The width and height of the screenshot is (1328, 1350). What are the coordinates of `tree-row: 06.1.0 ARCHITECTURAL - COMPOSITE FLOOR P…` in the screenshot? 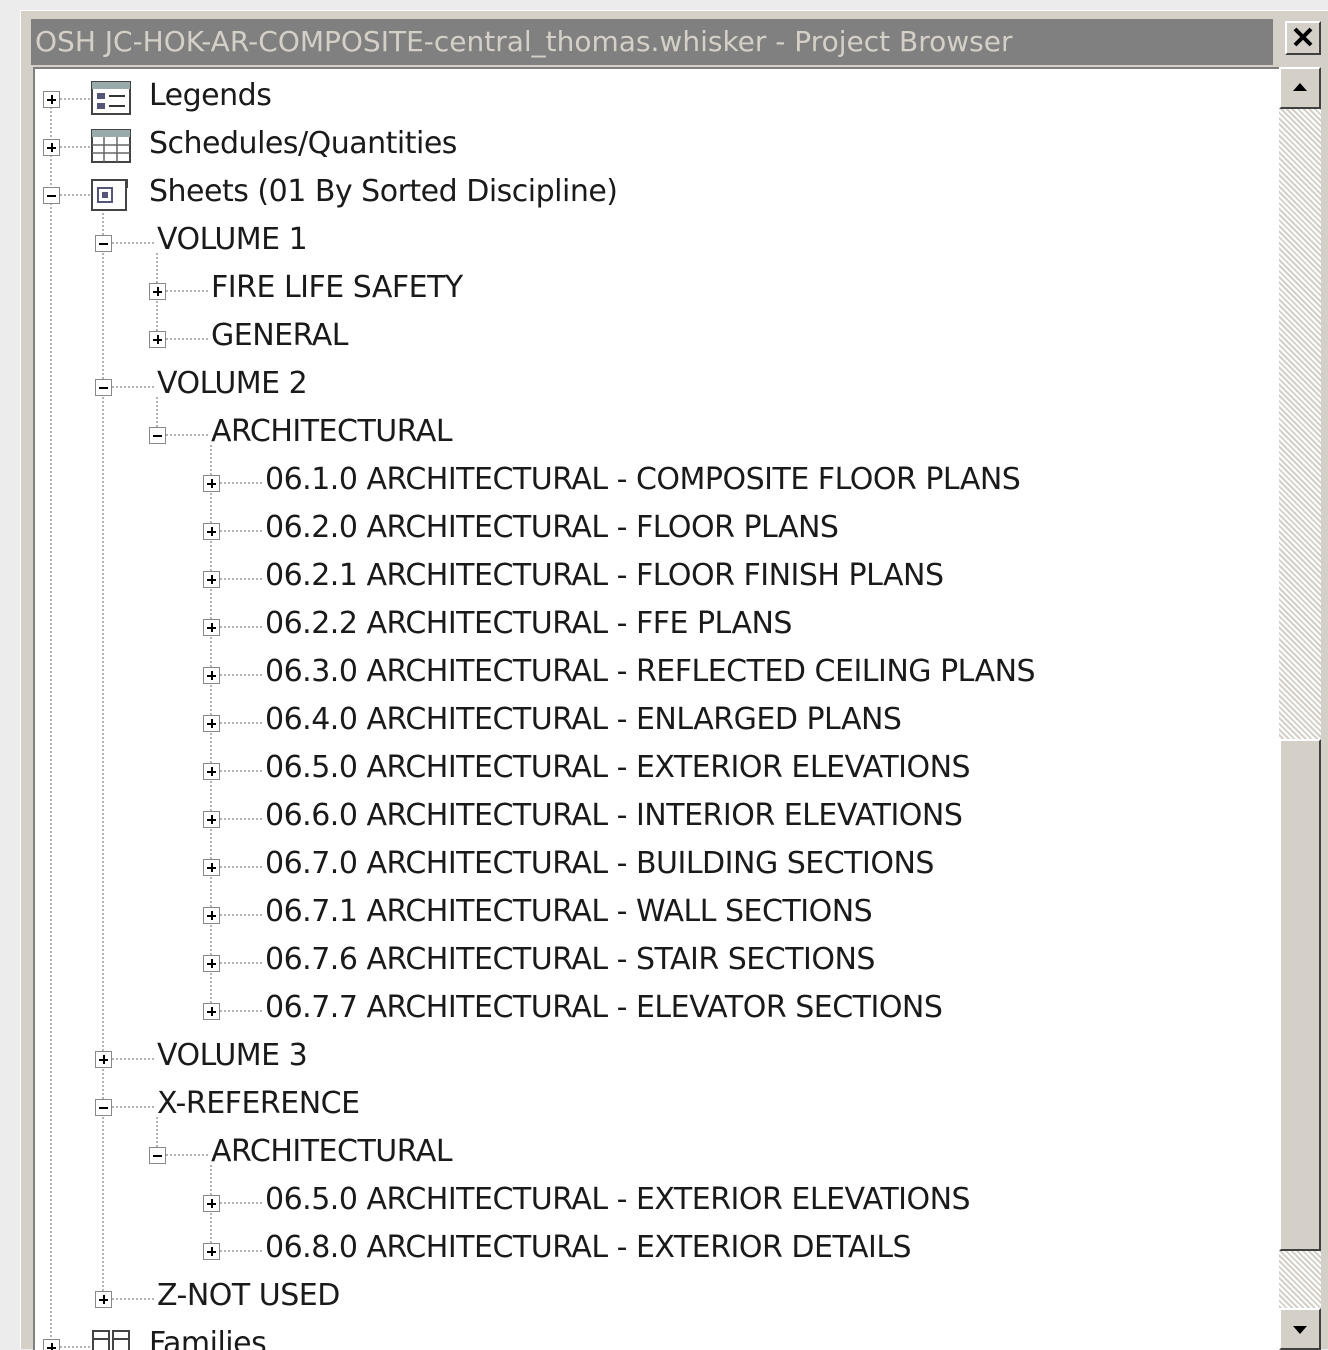 It's located at (655, 481).